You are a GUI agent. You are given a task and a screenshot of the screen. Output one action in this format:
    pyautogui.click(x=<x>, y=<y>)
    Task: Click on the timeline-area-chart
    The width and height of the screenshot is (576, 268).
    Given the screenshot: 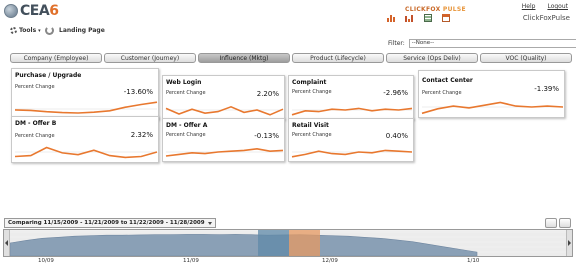 What is the action you would take?
    pyautogui.click(x=288, y=243)
    